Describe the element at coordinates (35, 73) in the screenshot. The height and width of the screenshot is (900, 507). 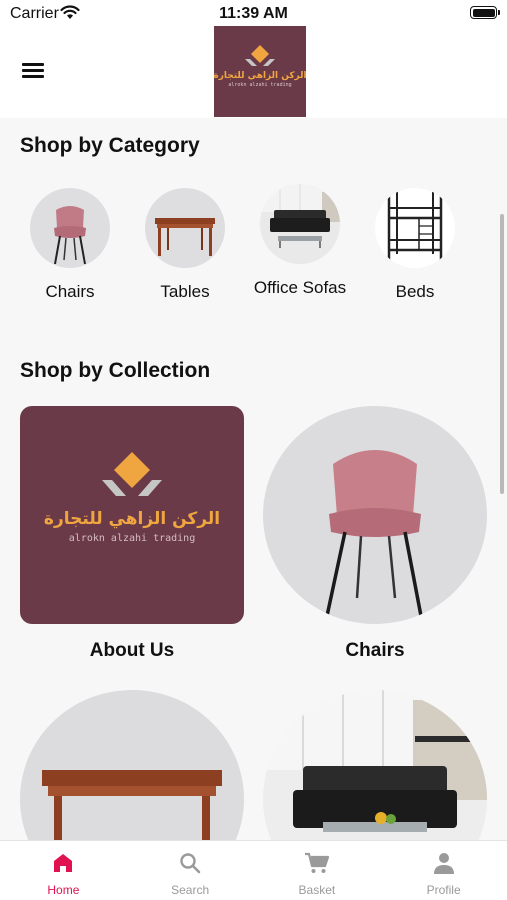
I see `menu-button` at that location.